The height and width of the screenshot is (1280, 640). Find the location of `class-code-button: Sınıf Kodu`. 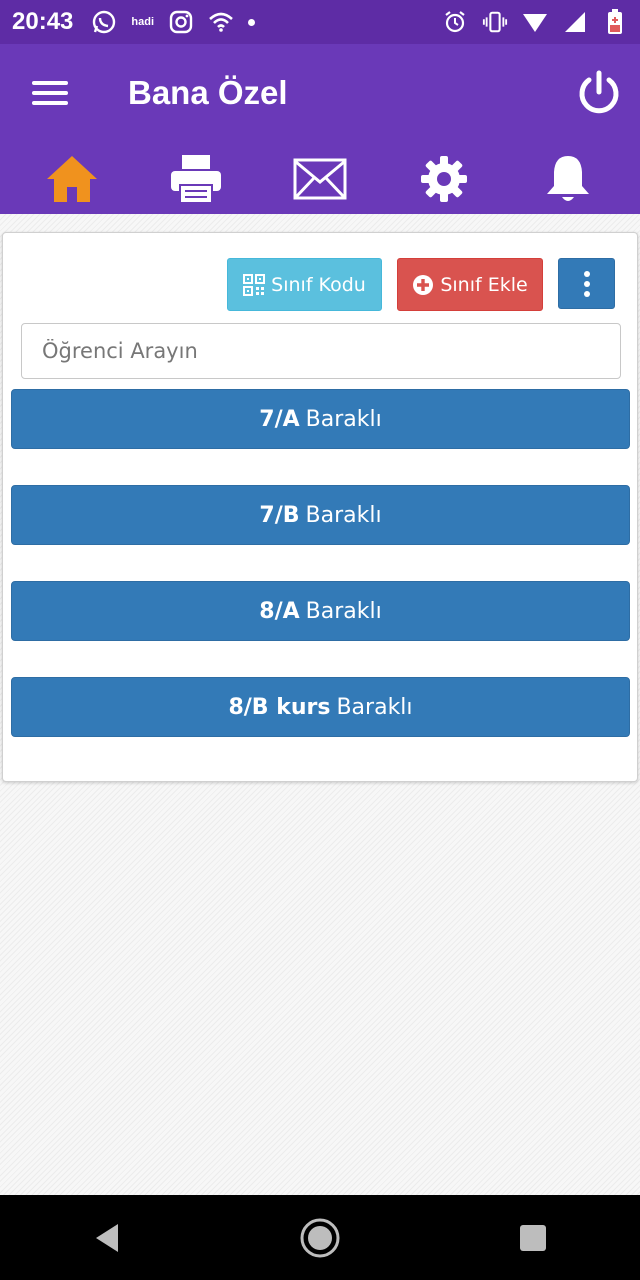

class-code-button: Sınıf Kodu is located at coordinates (304, 284).